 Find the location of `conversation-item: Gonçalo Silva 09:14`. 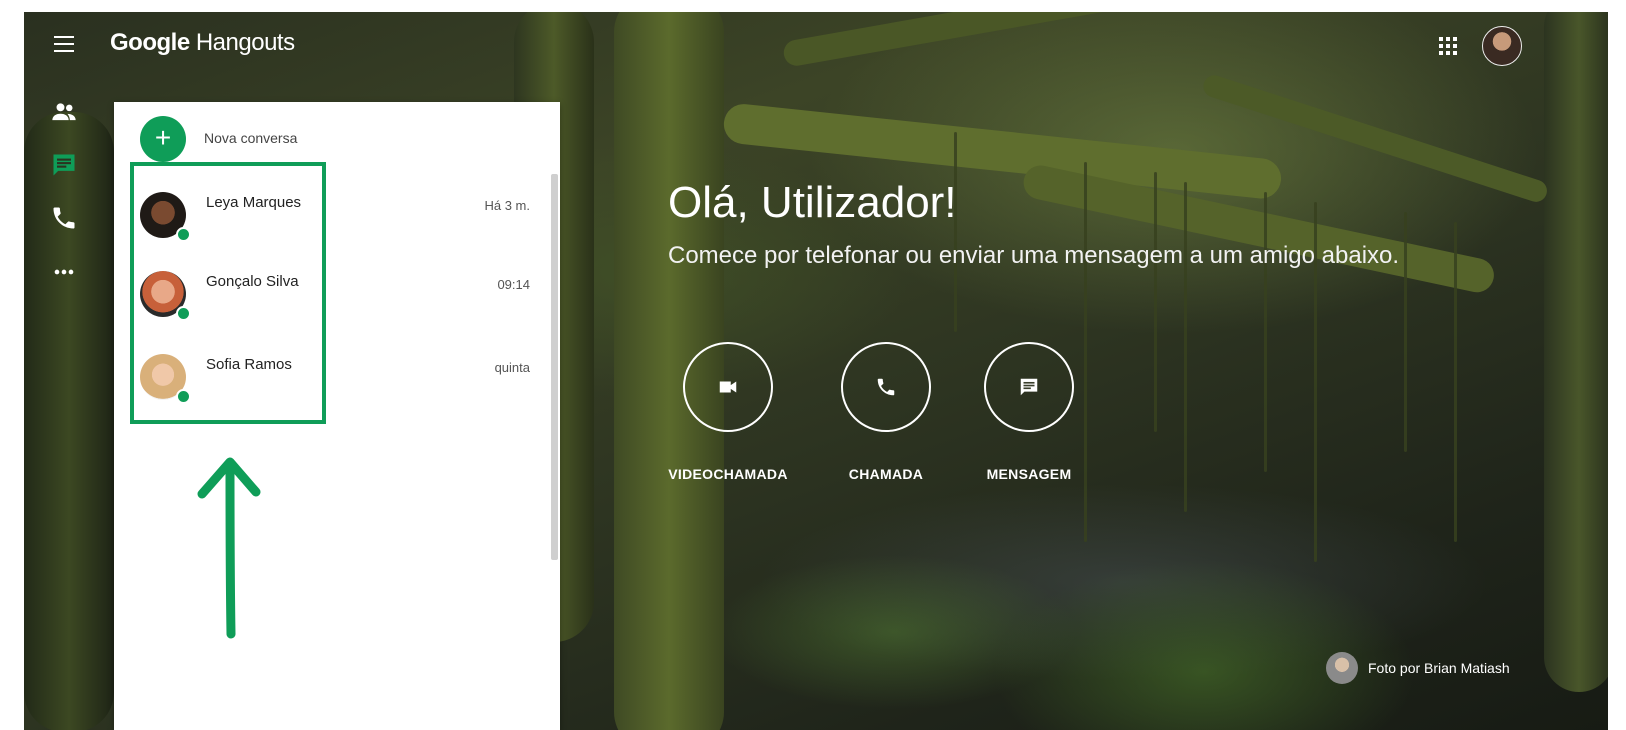

conversation-item: Gonçalo Silva 09:14 is located at coordinates (330, 291).